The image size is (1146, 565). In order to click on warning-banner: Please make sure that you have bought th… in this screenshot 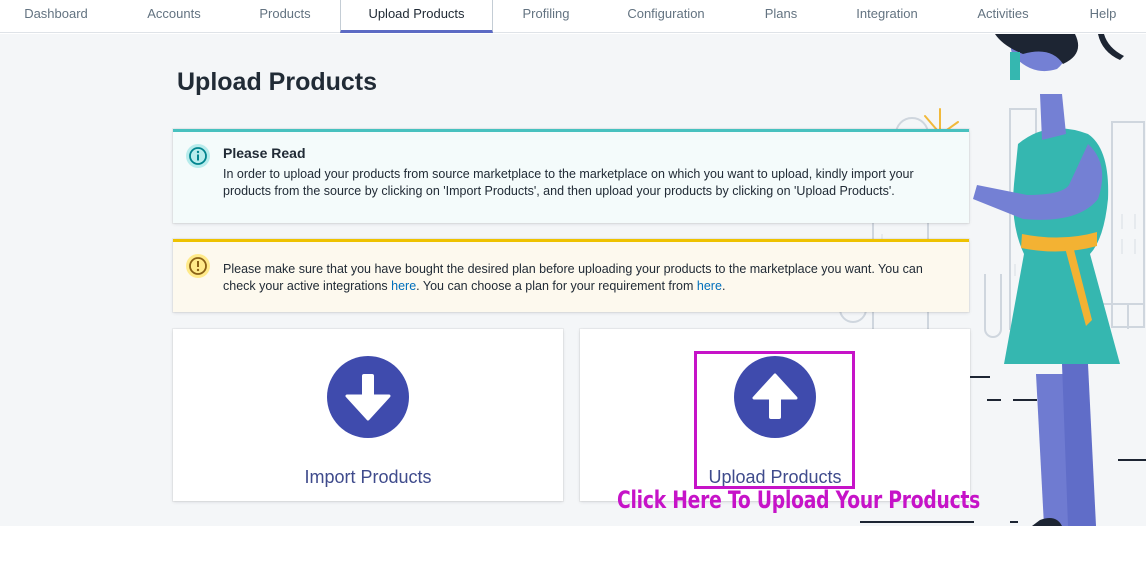, I will do `click(571, 275)`.